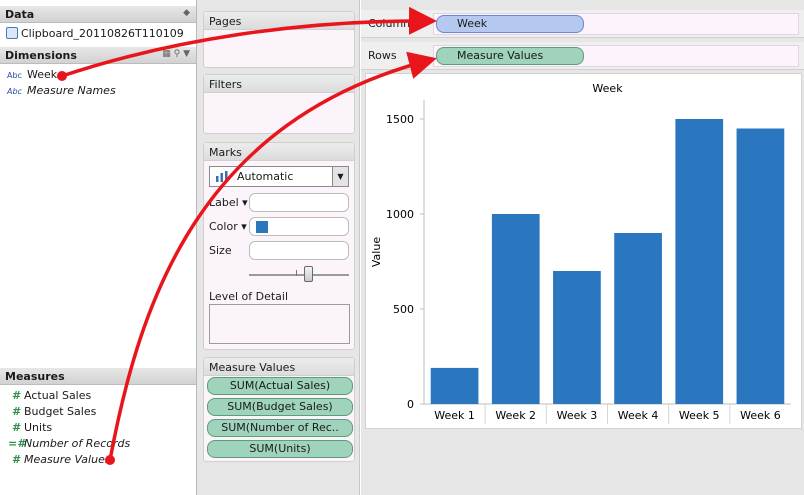  Describe the element at coordinates (58, 395) in the screenshot. I see `measure-field-label: Actual Sales` at that location.